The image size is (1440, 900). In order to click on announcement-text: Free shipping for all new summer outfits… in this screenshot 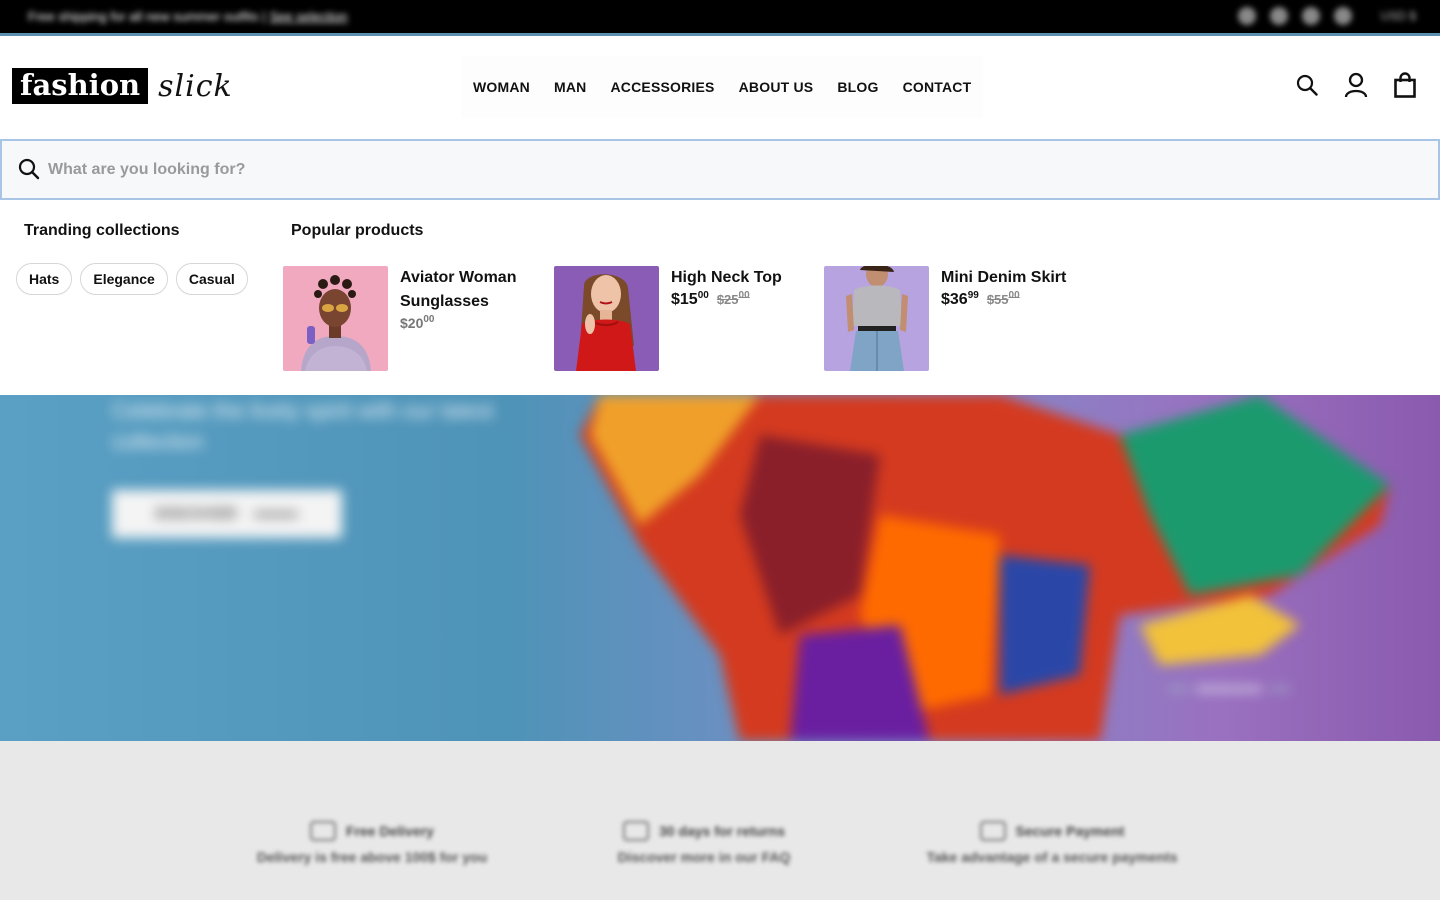, I will do `click(188, 16)`.